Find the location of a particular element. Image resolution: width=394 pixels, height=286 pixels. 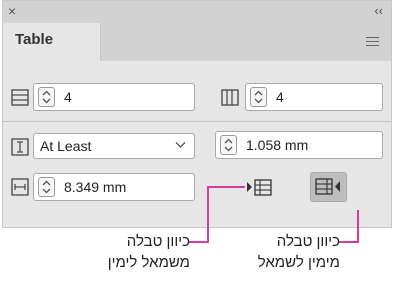

table-direction-left-to-right-icon is located at coordinates (259, 187).